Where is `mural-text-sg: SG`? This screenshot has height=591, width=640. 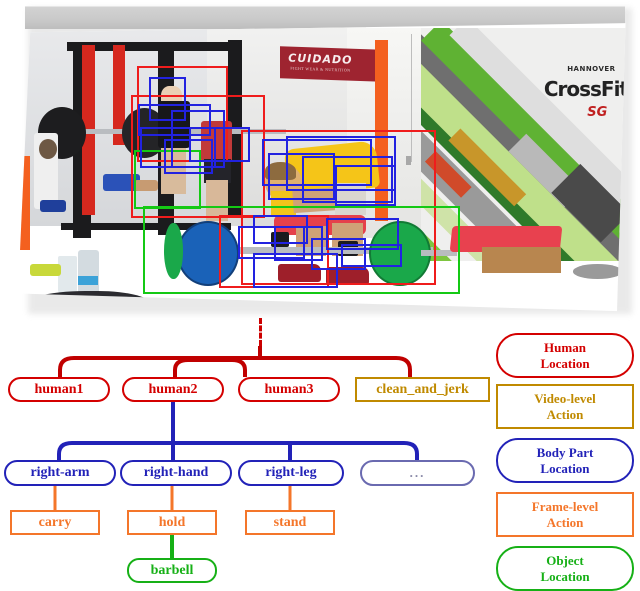 mural-text-sg: SG is located at coordinates (597, 112).